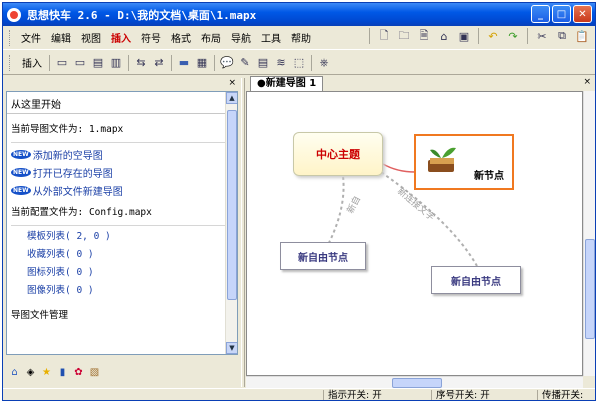 The height and width of the screenshot is (404, 599). I want to click on cut-icon: ✂, so click(542, 36).